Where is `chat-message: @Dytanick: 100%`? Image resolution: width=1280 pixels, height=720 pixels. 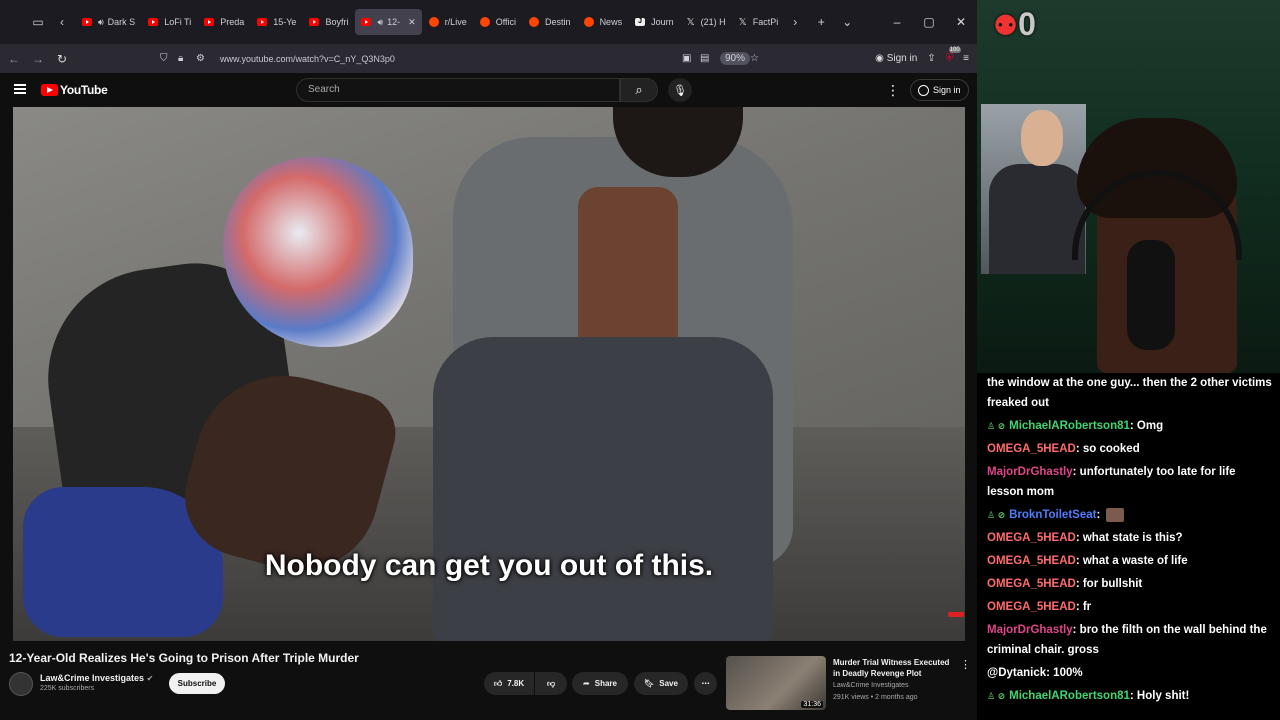
chat-message: @Dytanick: 100% is located at coordinates (1129, 673).